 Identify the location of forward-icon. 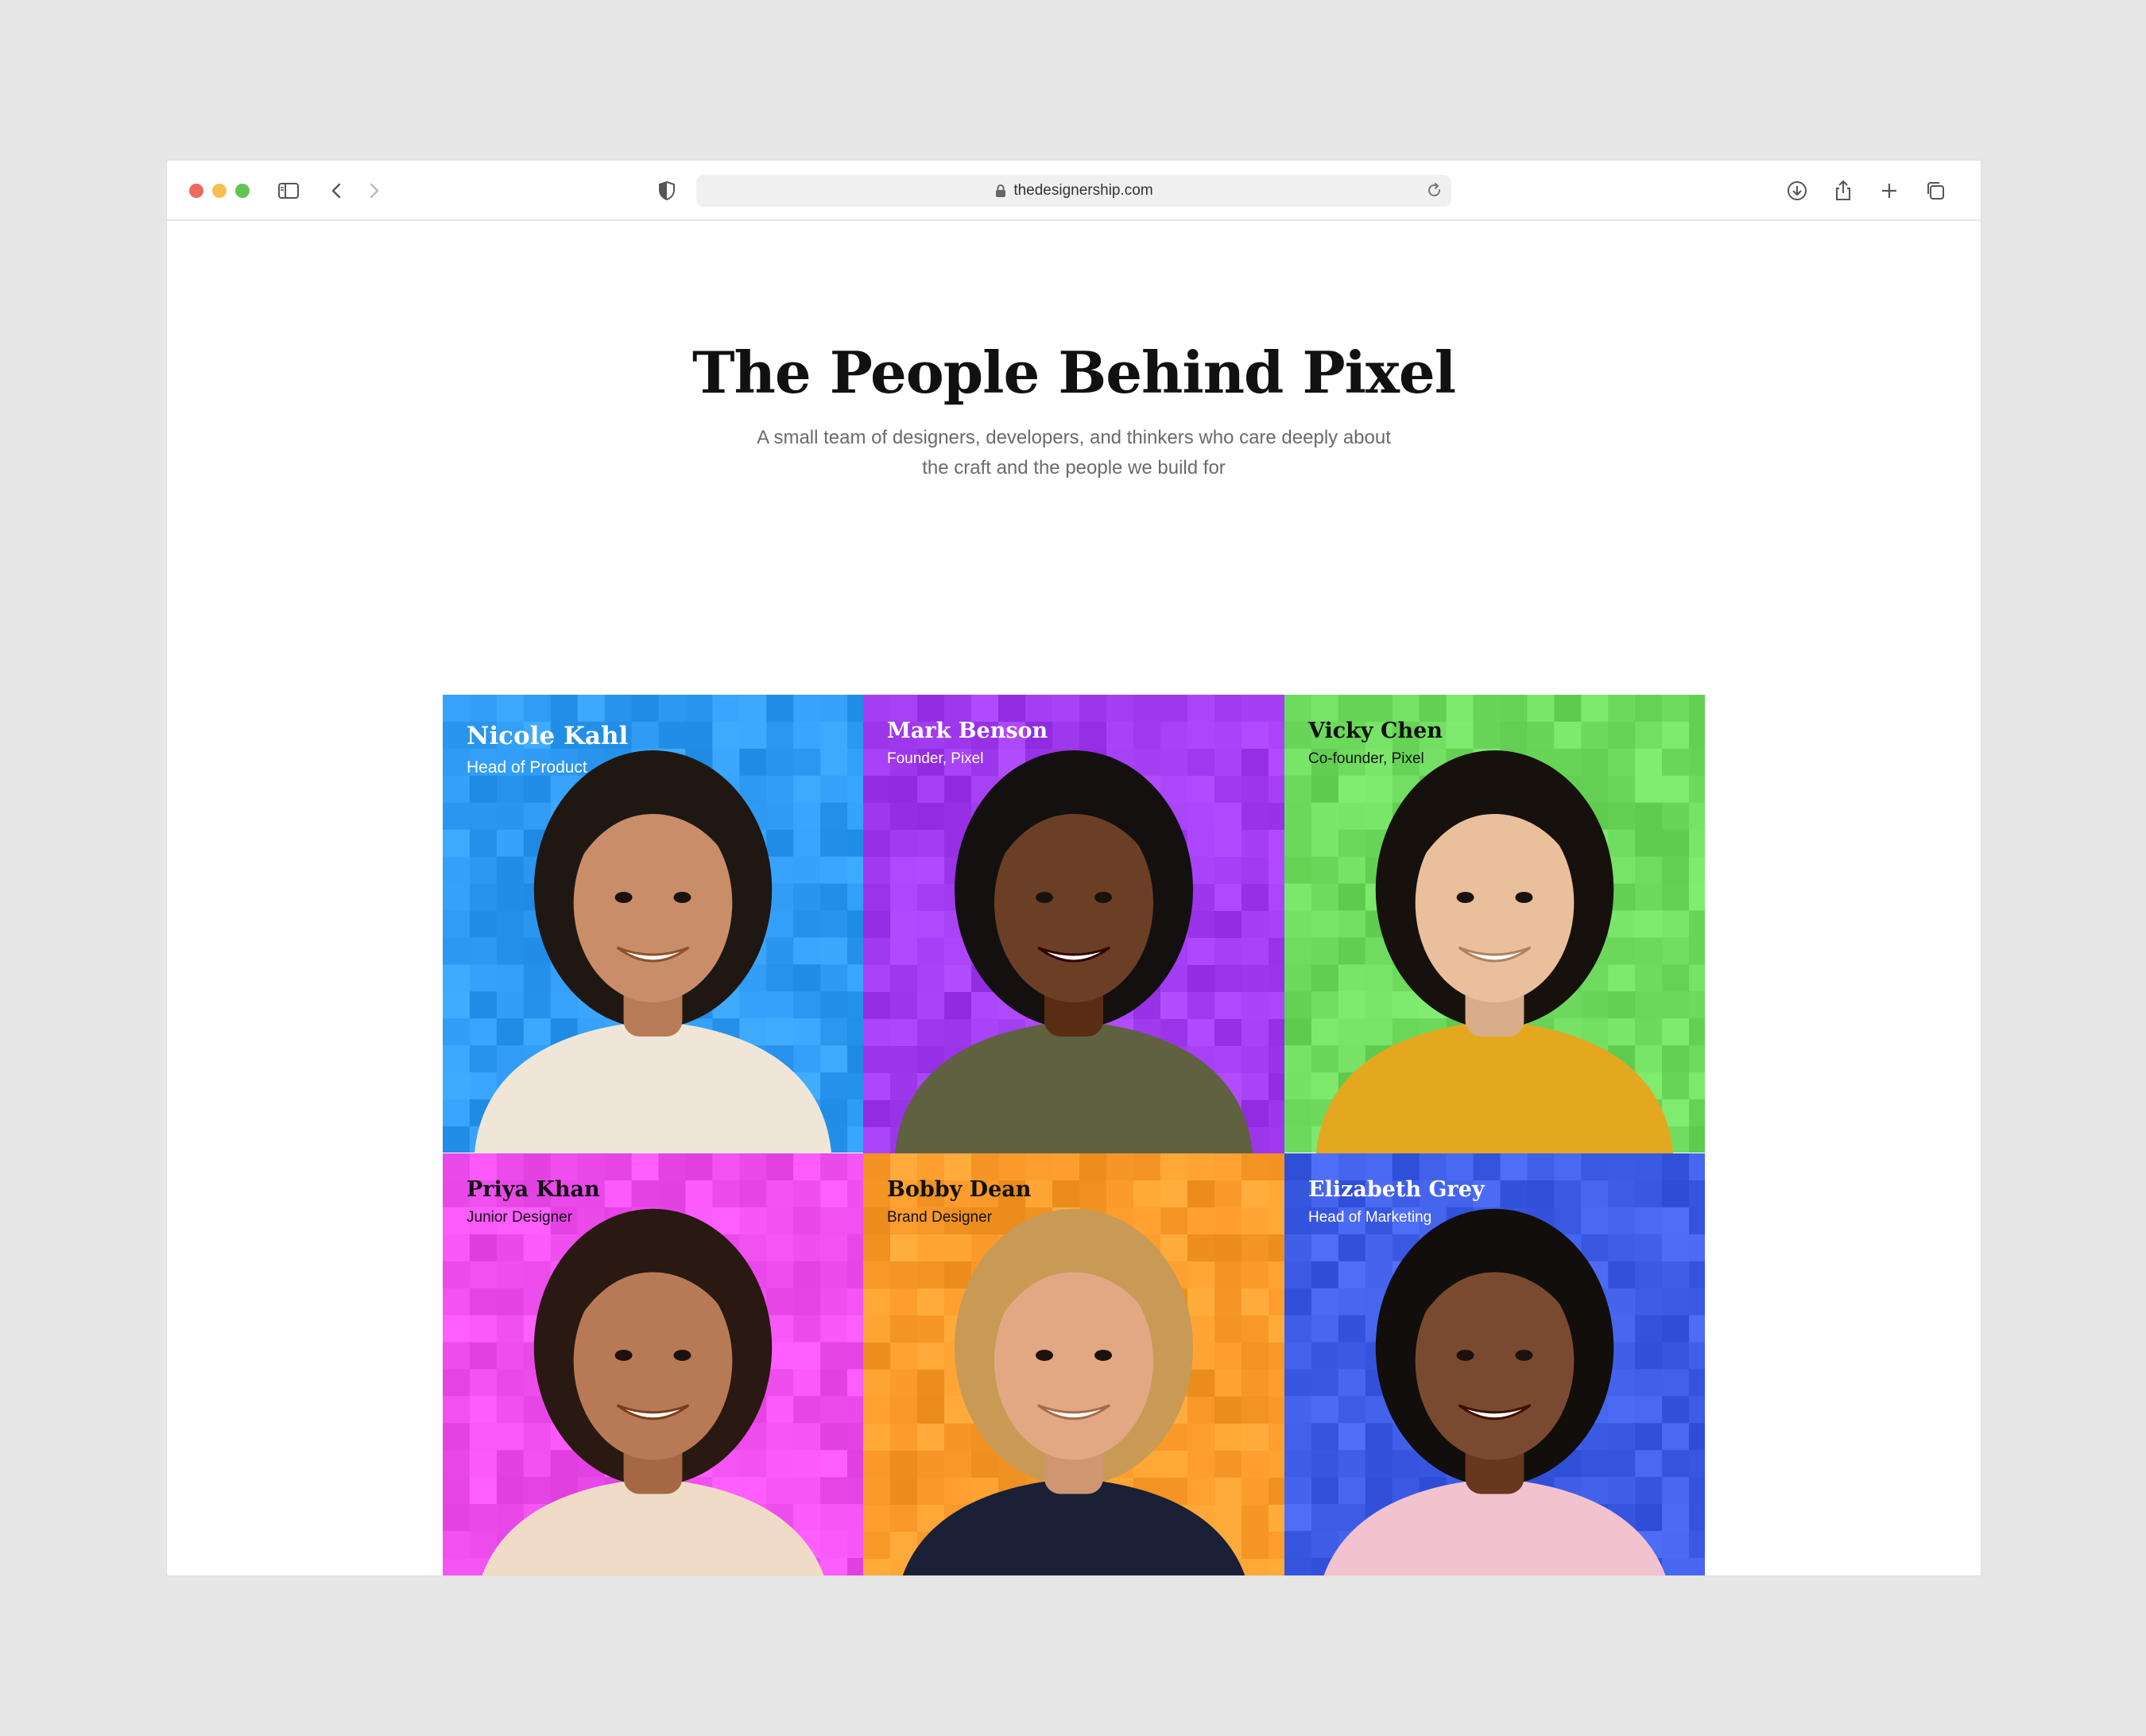
(373, 191).